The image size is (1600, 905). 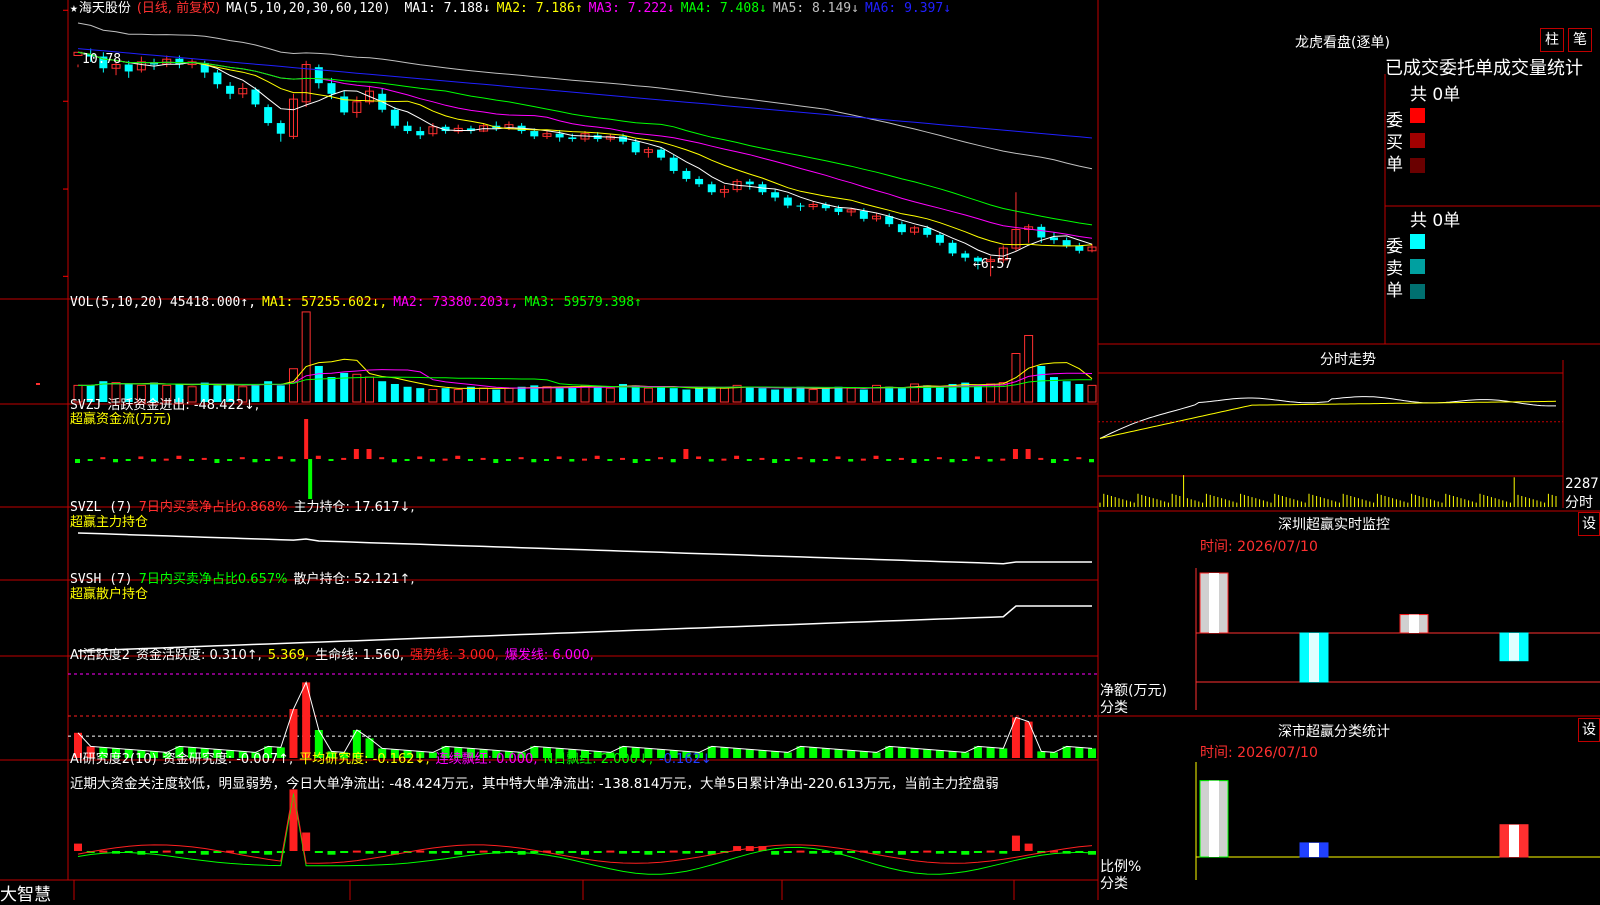 What do you see at coordinates (1492, 67) in the screenshot?
I see `dragon-tabs: 已成交委托单成交量统计` at bounding box center [1492, 67].